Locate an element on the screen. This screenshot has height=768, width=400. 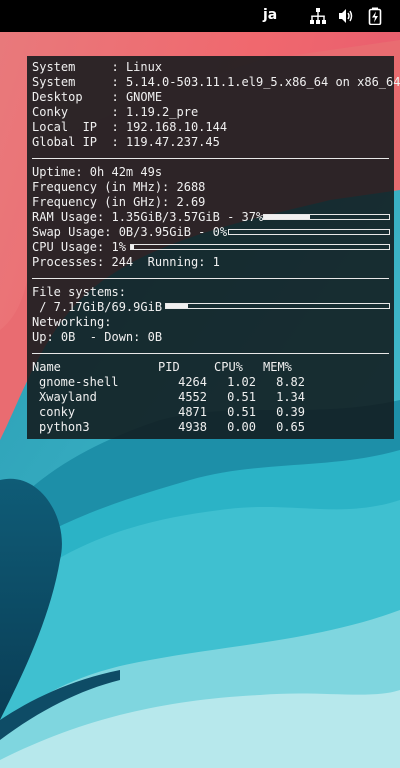
battery-charging-icon is located at coordinates (375, 16).